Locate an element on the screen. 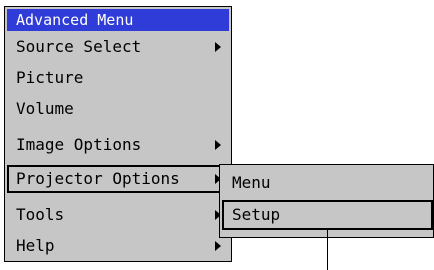 This screenshot has height=270, width=434. menu-item-label: Volume is located at coordinates (45, 108).